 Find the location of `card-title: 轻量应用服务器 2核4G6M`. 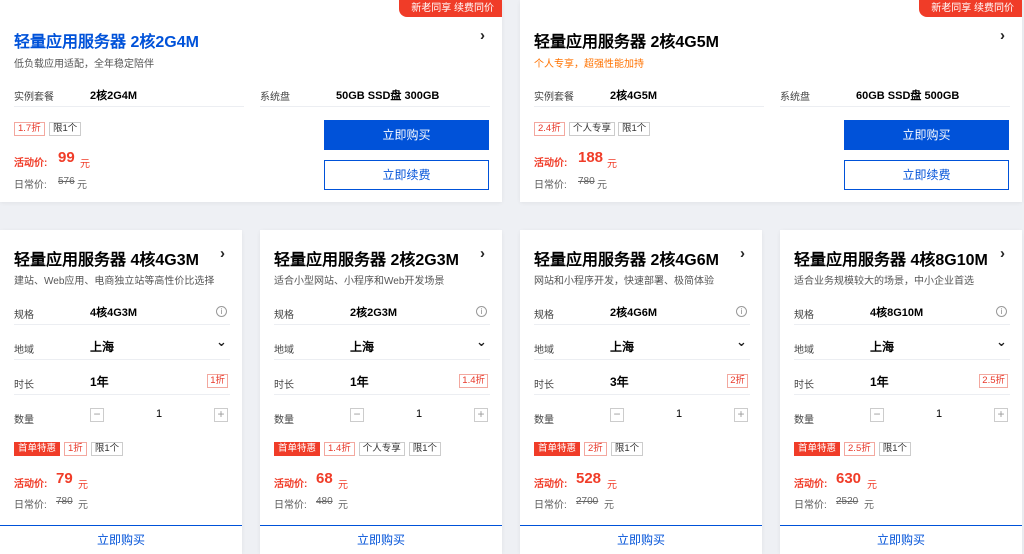

card-title: 轻量应用服务器 2核4G6M is located at coordinates (634, 258).